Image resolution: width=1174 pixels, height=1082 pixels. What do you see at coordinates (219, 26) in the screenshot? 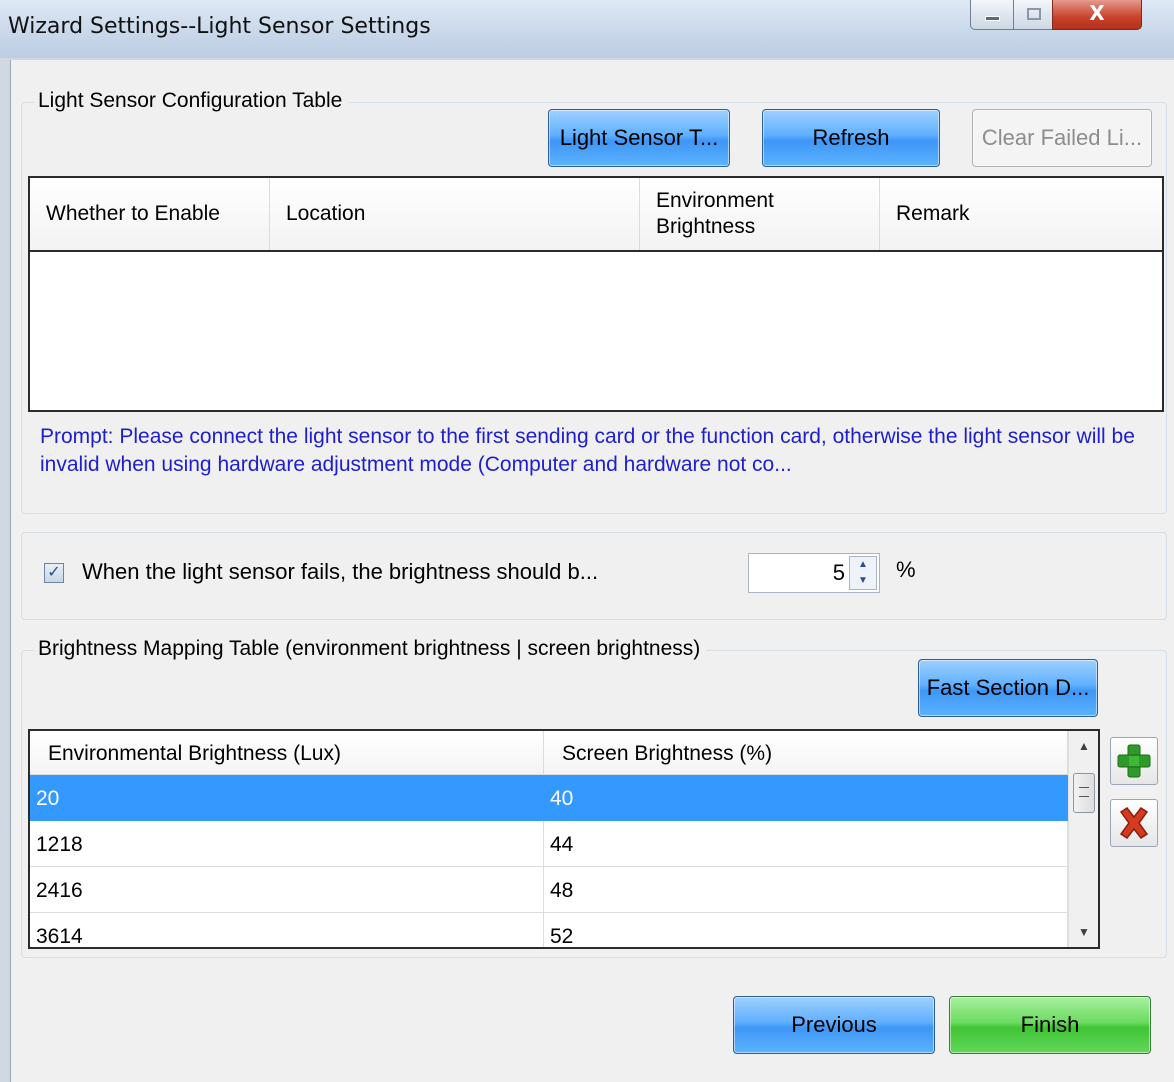
I see `window-title: Wizard Settings--Light Sensor Settings` at bounding box center [219, 26].